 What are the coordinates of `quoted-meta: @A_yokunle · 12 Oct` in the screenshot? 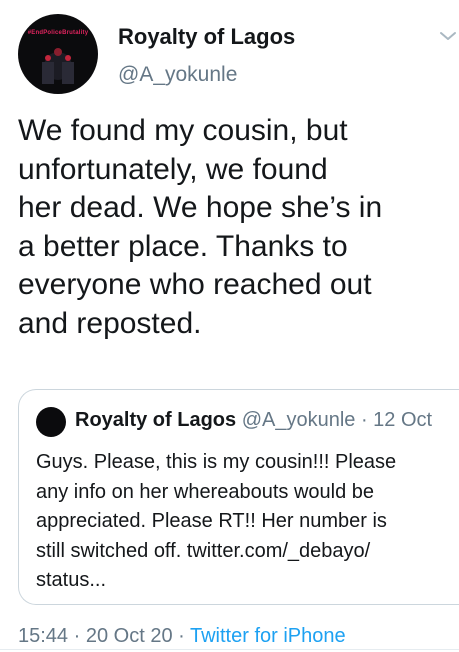 It's located at (337, 420).